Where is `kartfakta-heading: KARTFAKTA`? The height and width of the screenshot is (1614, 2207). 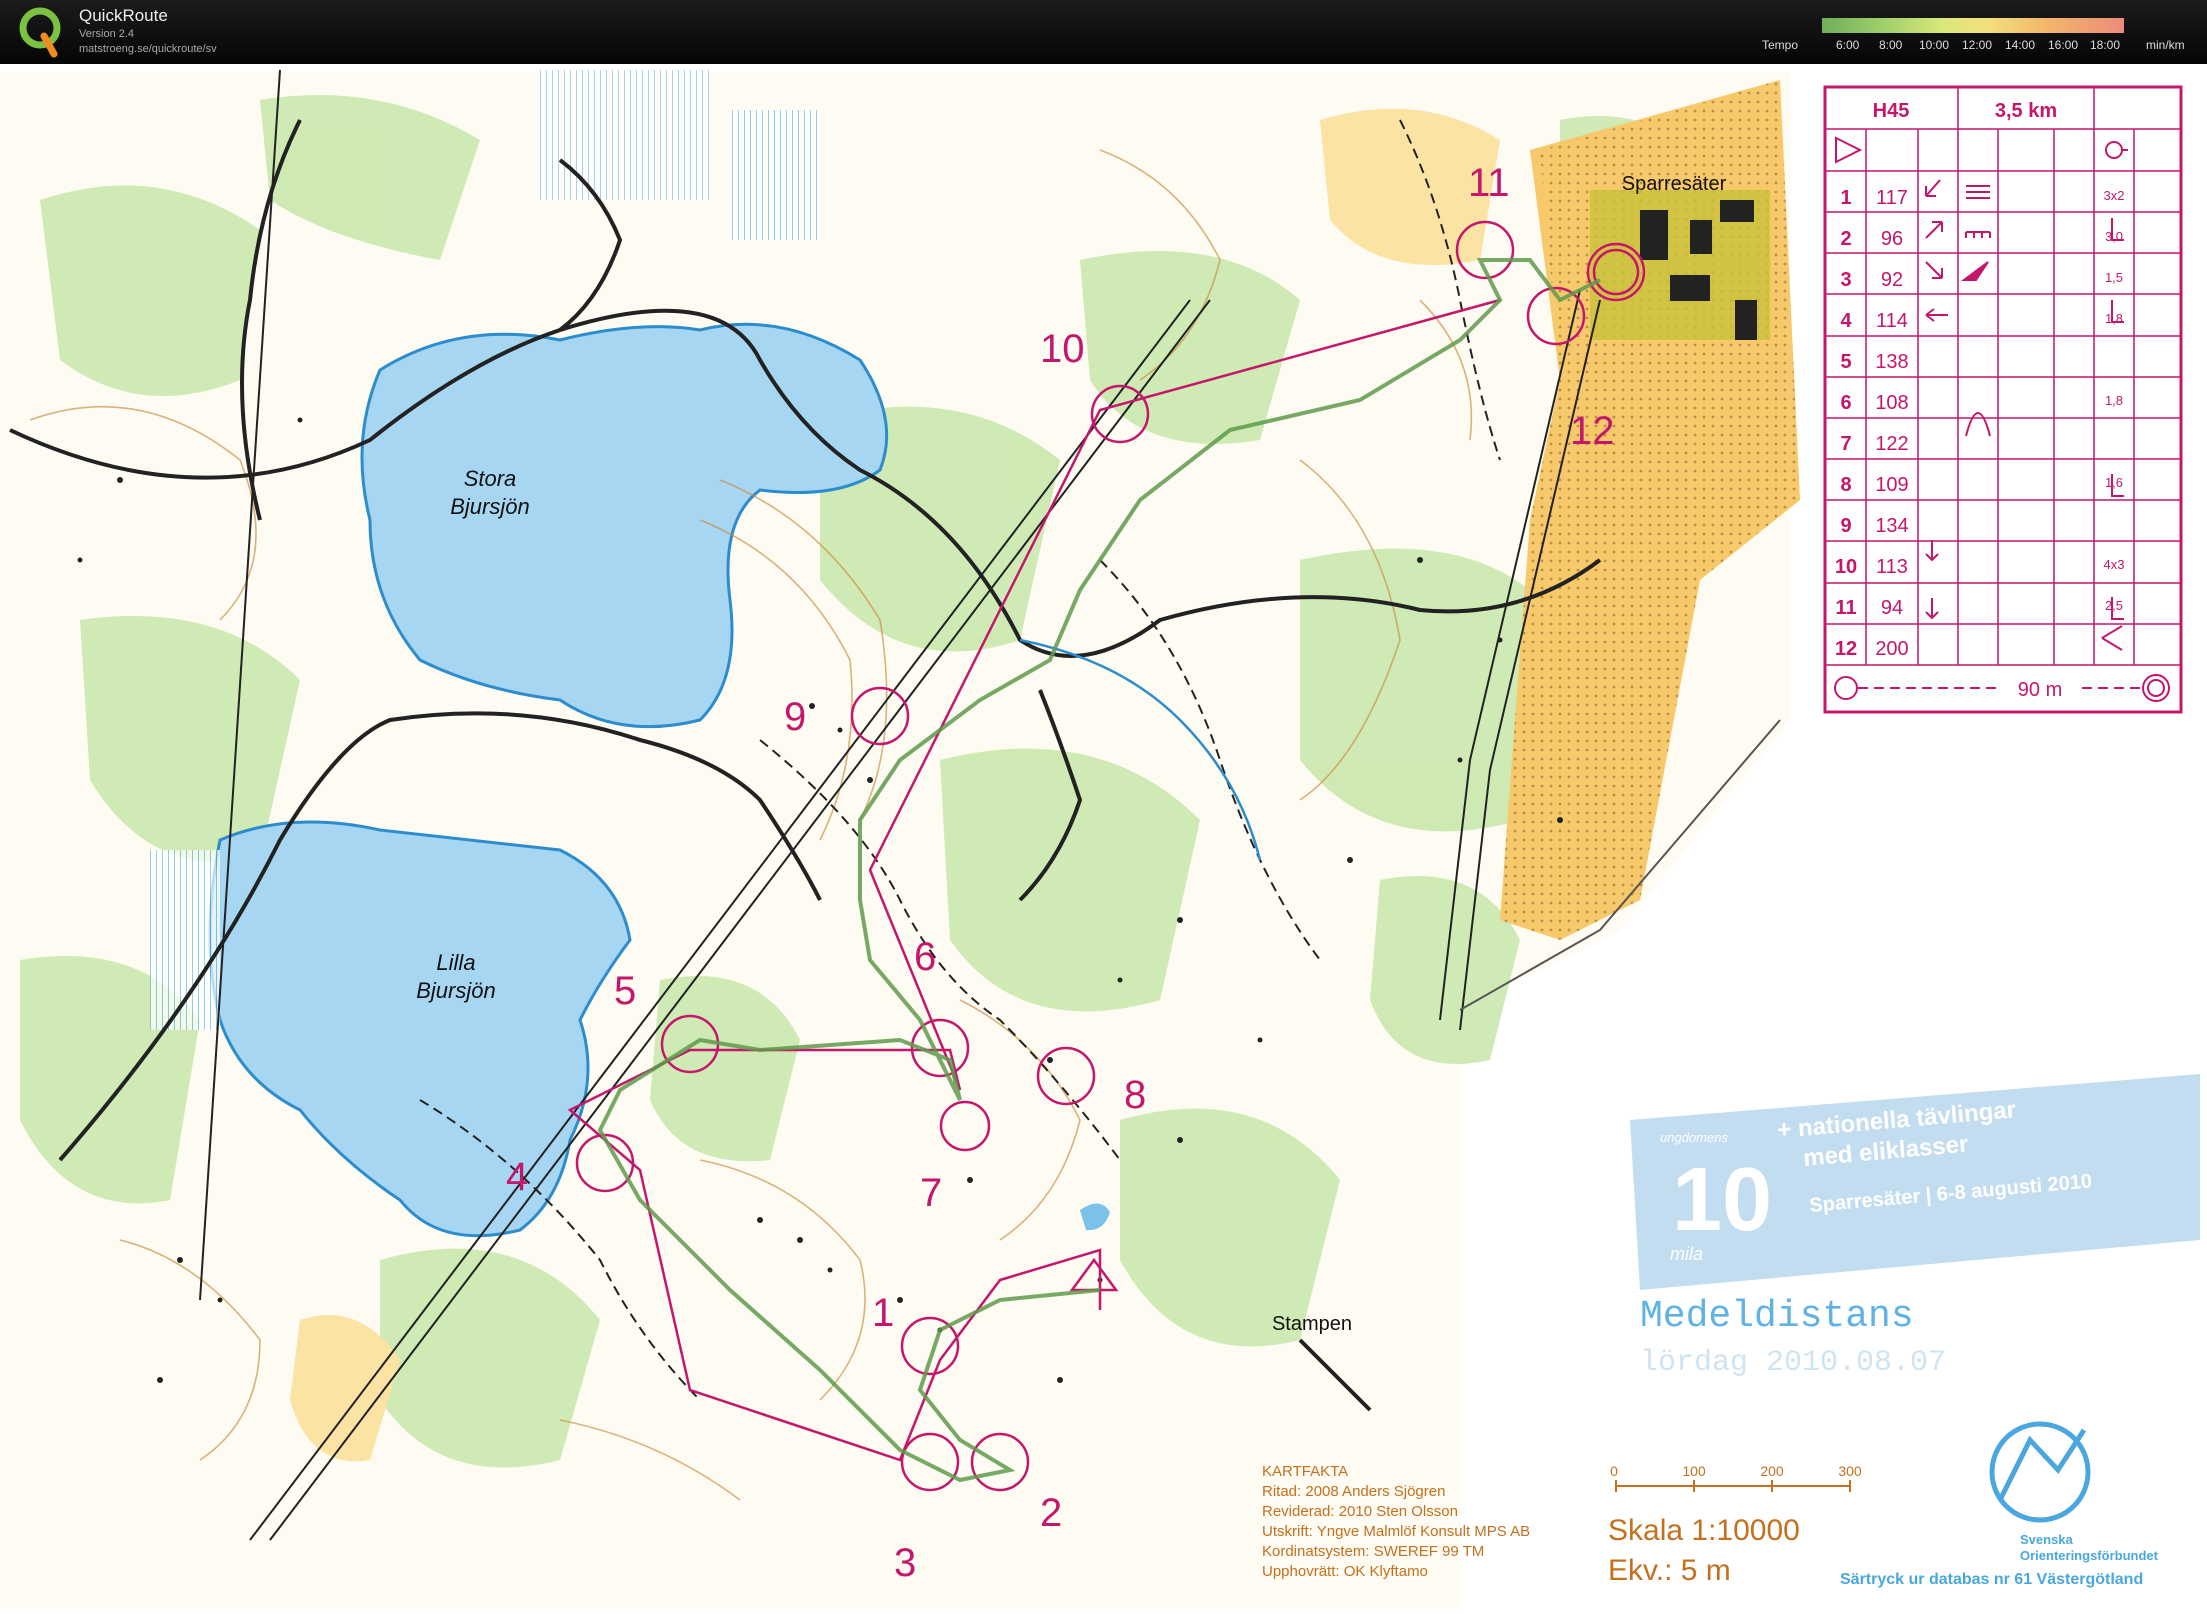
kartfakta-heading: KARTFAKTA is located at coordinates (1305, 1471).